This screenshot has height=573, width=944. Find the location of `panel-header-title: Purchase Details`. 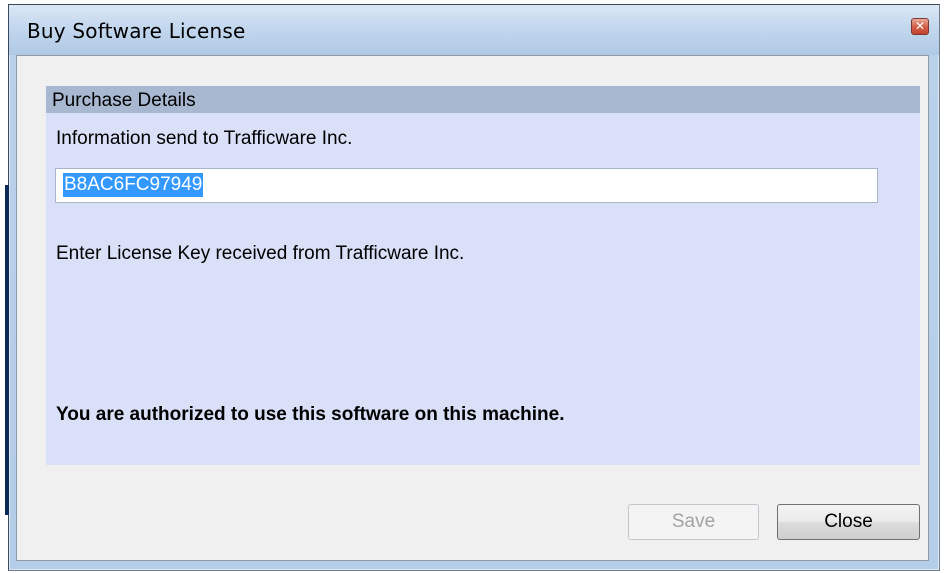

panel-header-title: Purchase Details is located at coordinates (124, 100).